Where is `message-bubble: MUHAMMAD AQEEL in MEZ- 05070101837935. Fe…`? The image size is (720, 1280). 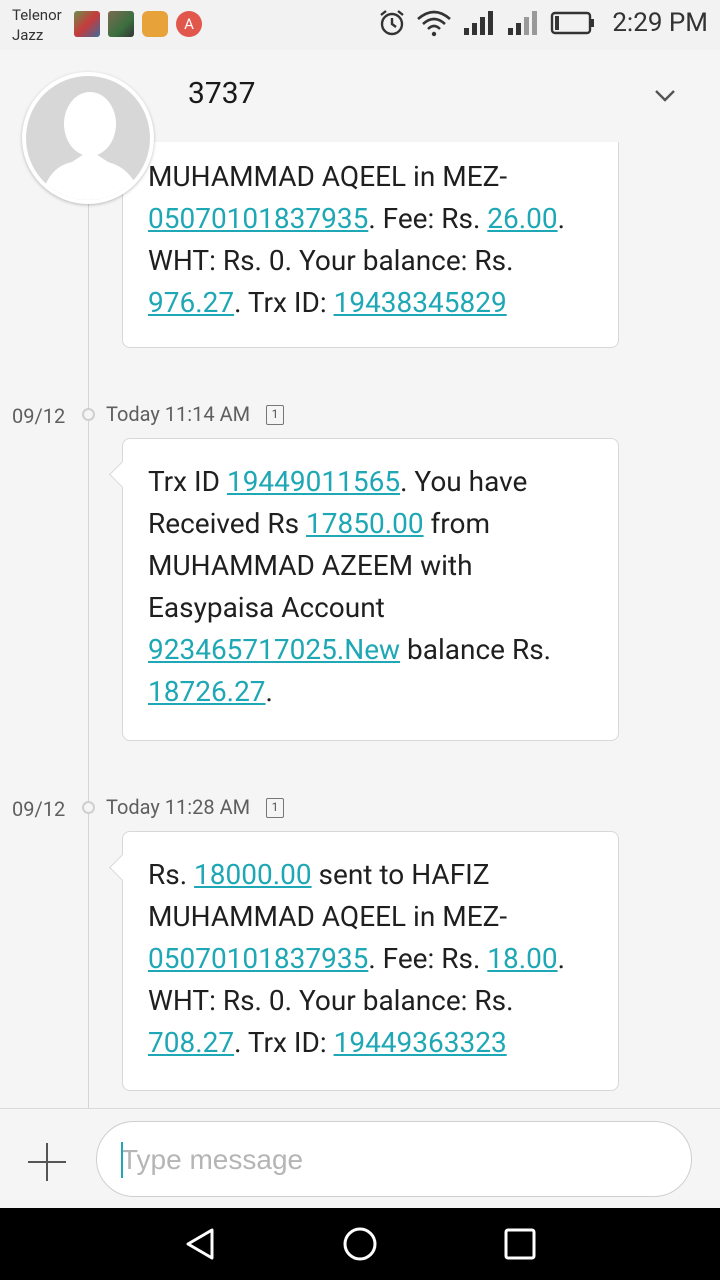 message-bubble: MUHAMMAD AQEEL in MEZ- 05070101837935. Fe… is located at coordinates (370, 230).